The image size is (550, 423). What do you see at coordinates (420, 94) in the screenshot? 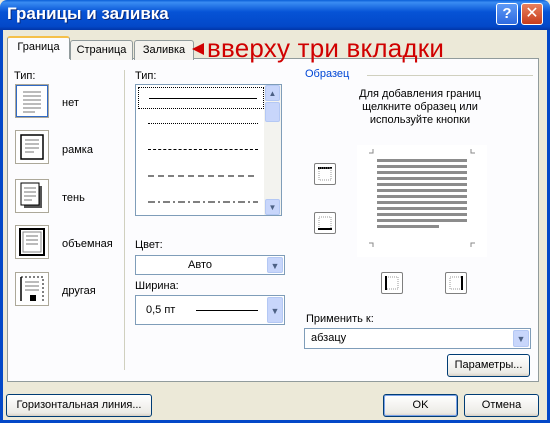
I see `sample-hint-1: Для добавления границ` at bounding box center [420, 94].